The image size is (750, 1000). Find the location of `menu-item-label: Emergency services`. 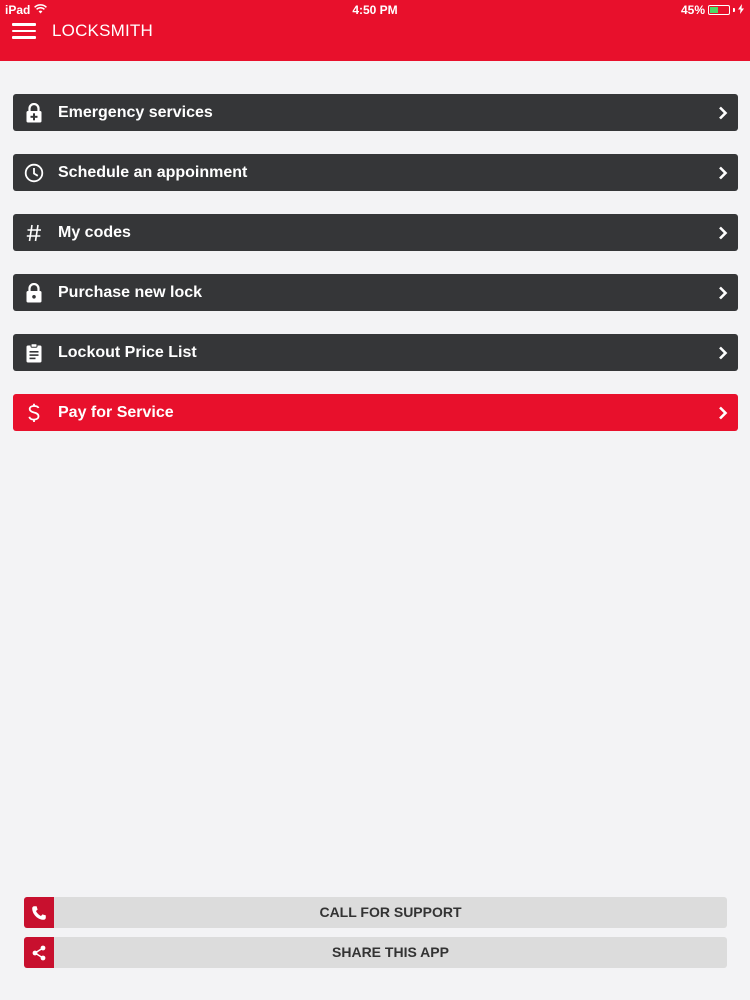

menu-item-label: Emergency services is located at coordinates (135, 112).